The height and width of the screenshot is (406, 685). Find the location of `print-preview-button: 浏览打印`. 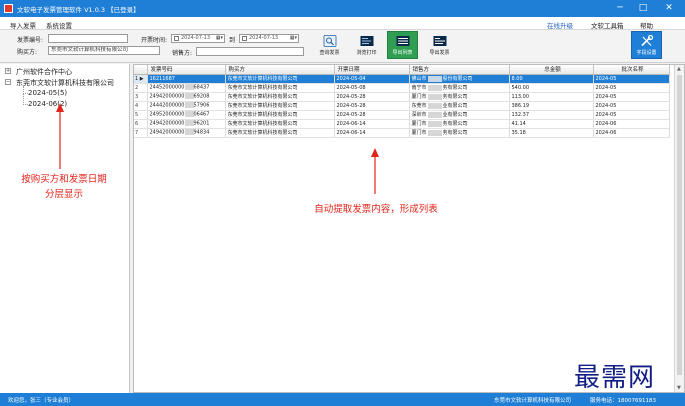

print-preview-button: 浏览打印 is located at coordinates (366, 45).